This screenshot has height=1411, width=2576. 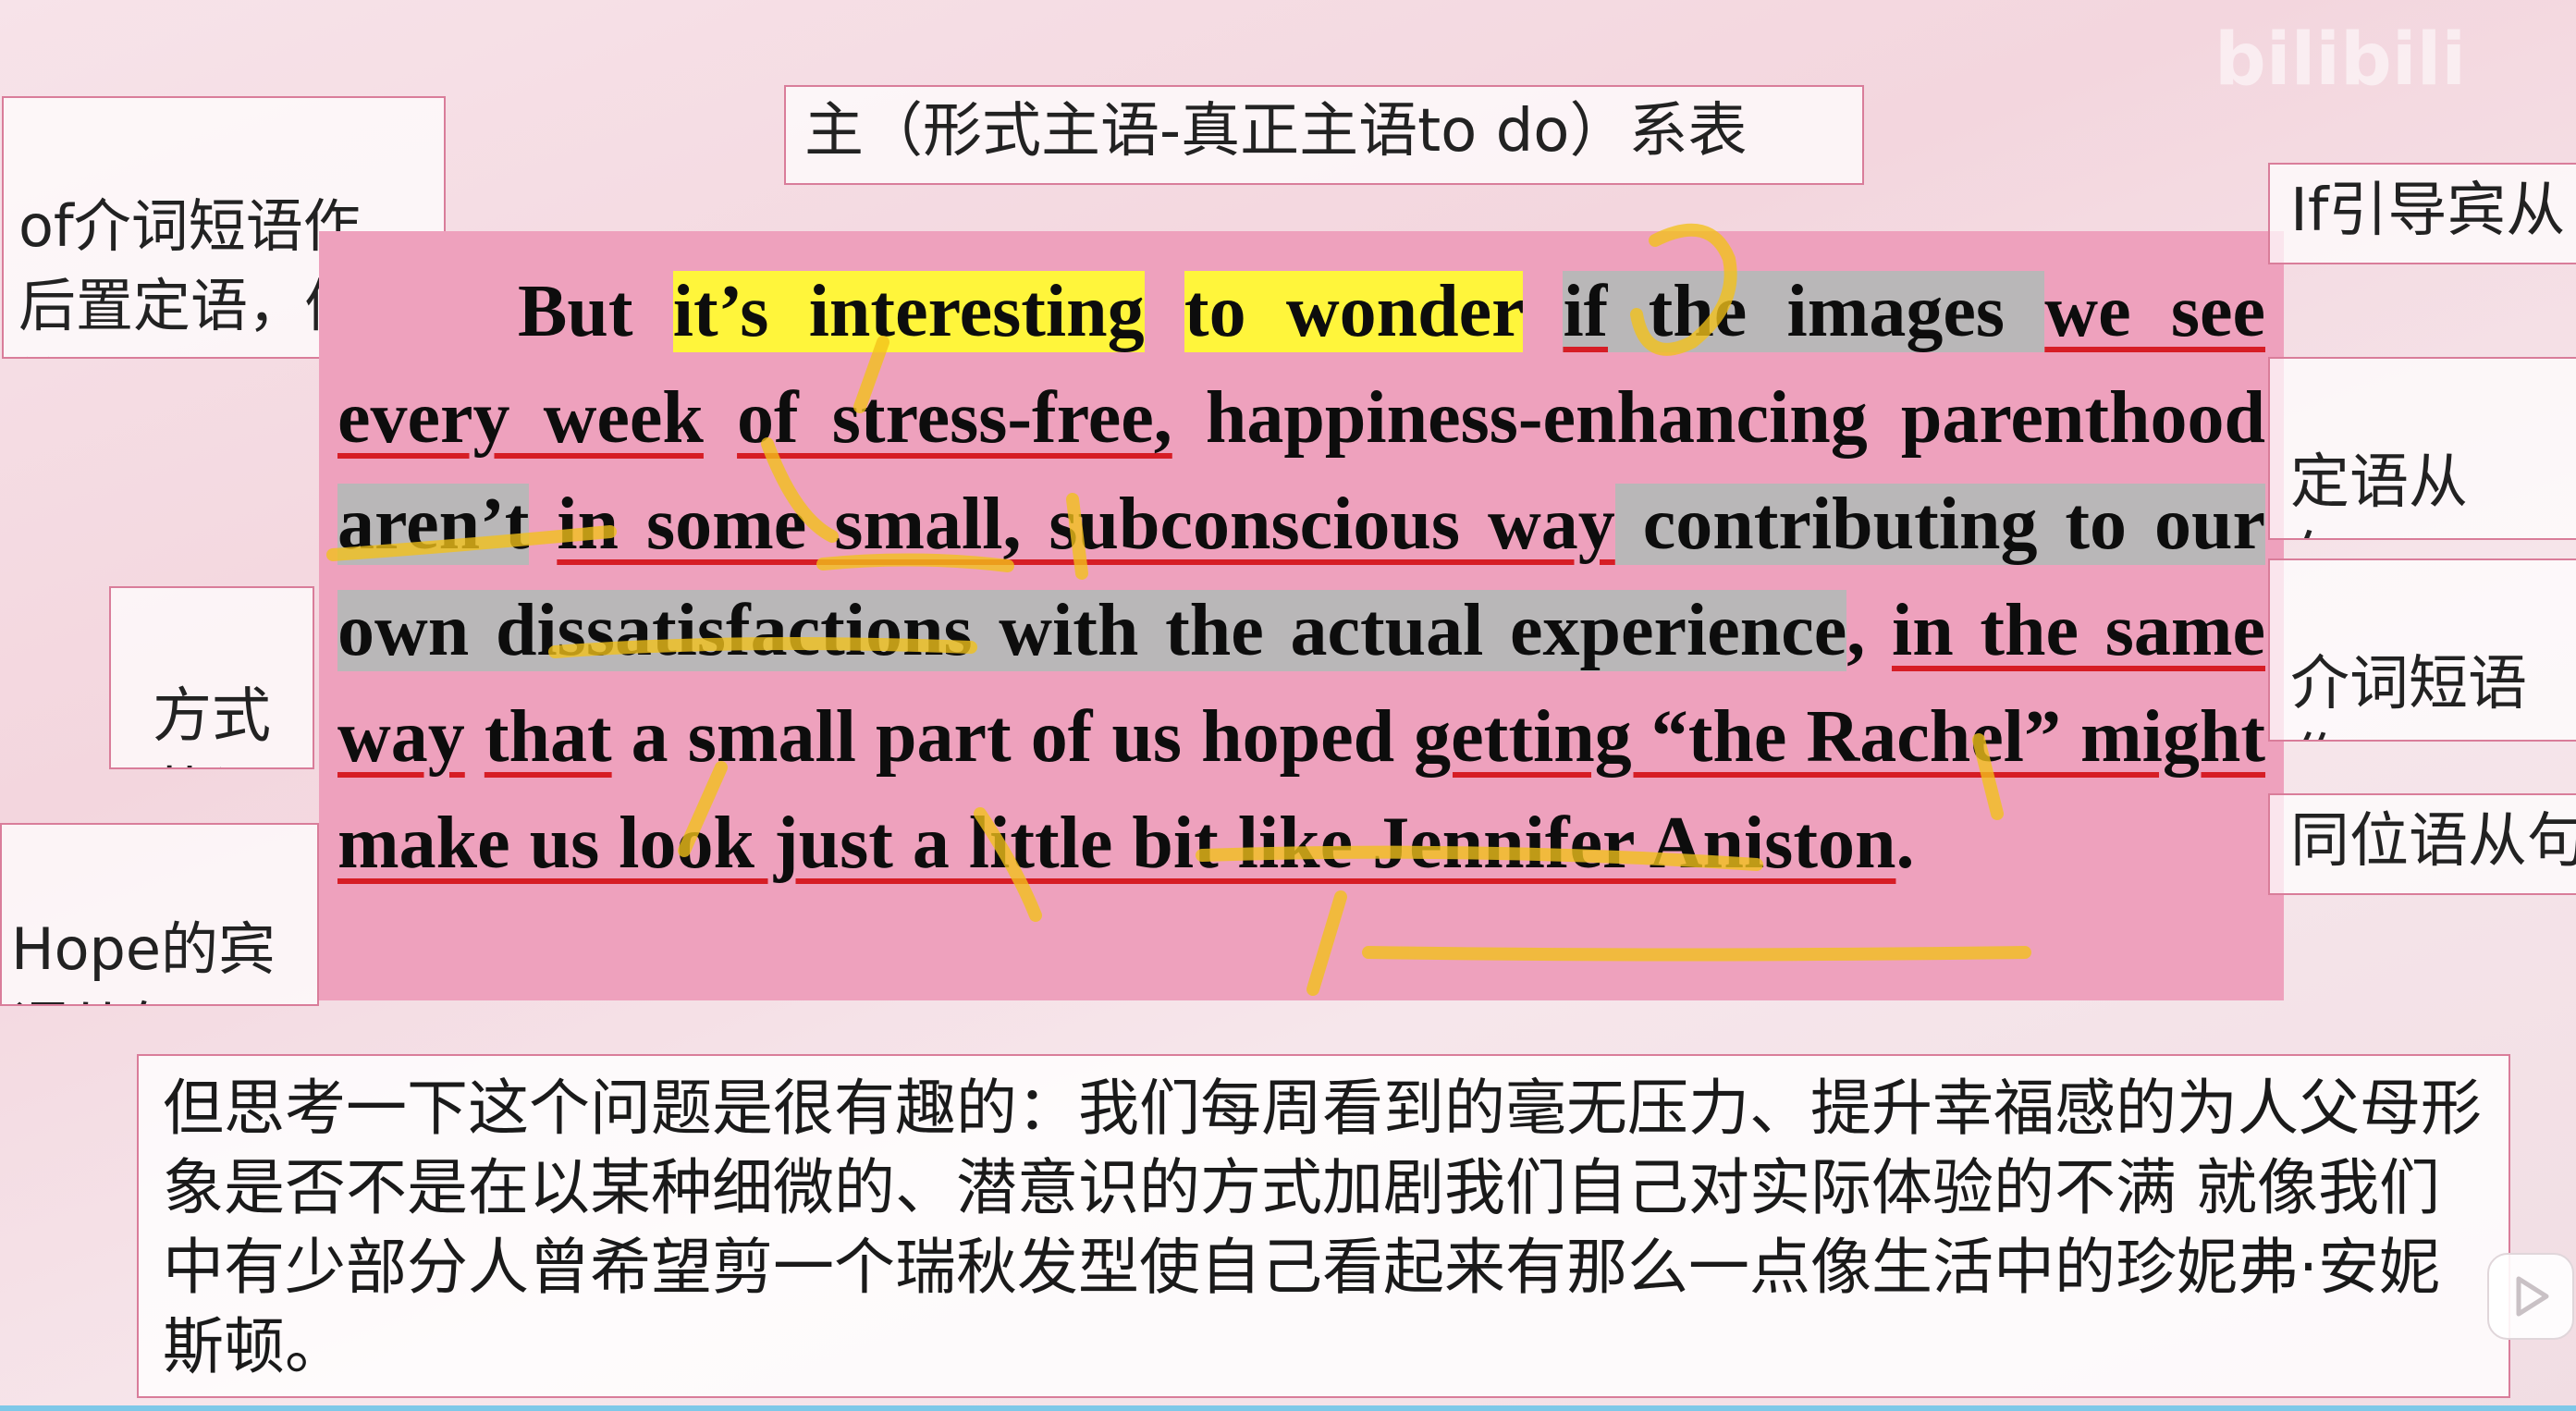 What do you see at coordinates (143, 959) in the screenshot?
I see `annotation-hope-object-text: Hope的宾 语从句` at bounding box center [143, 959].